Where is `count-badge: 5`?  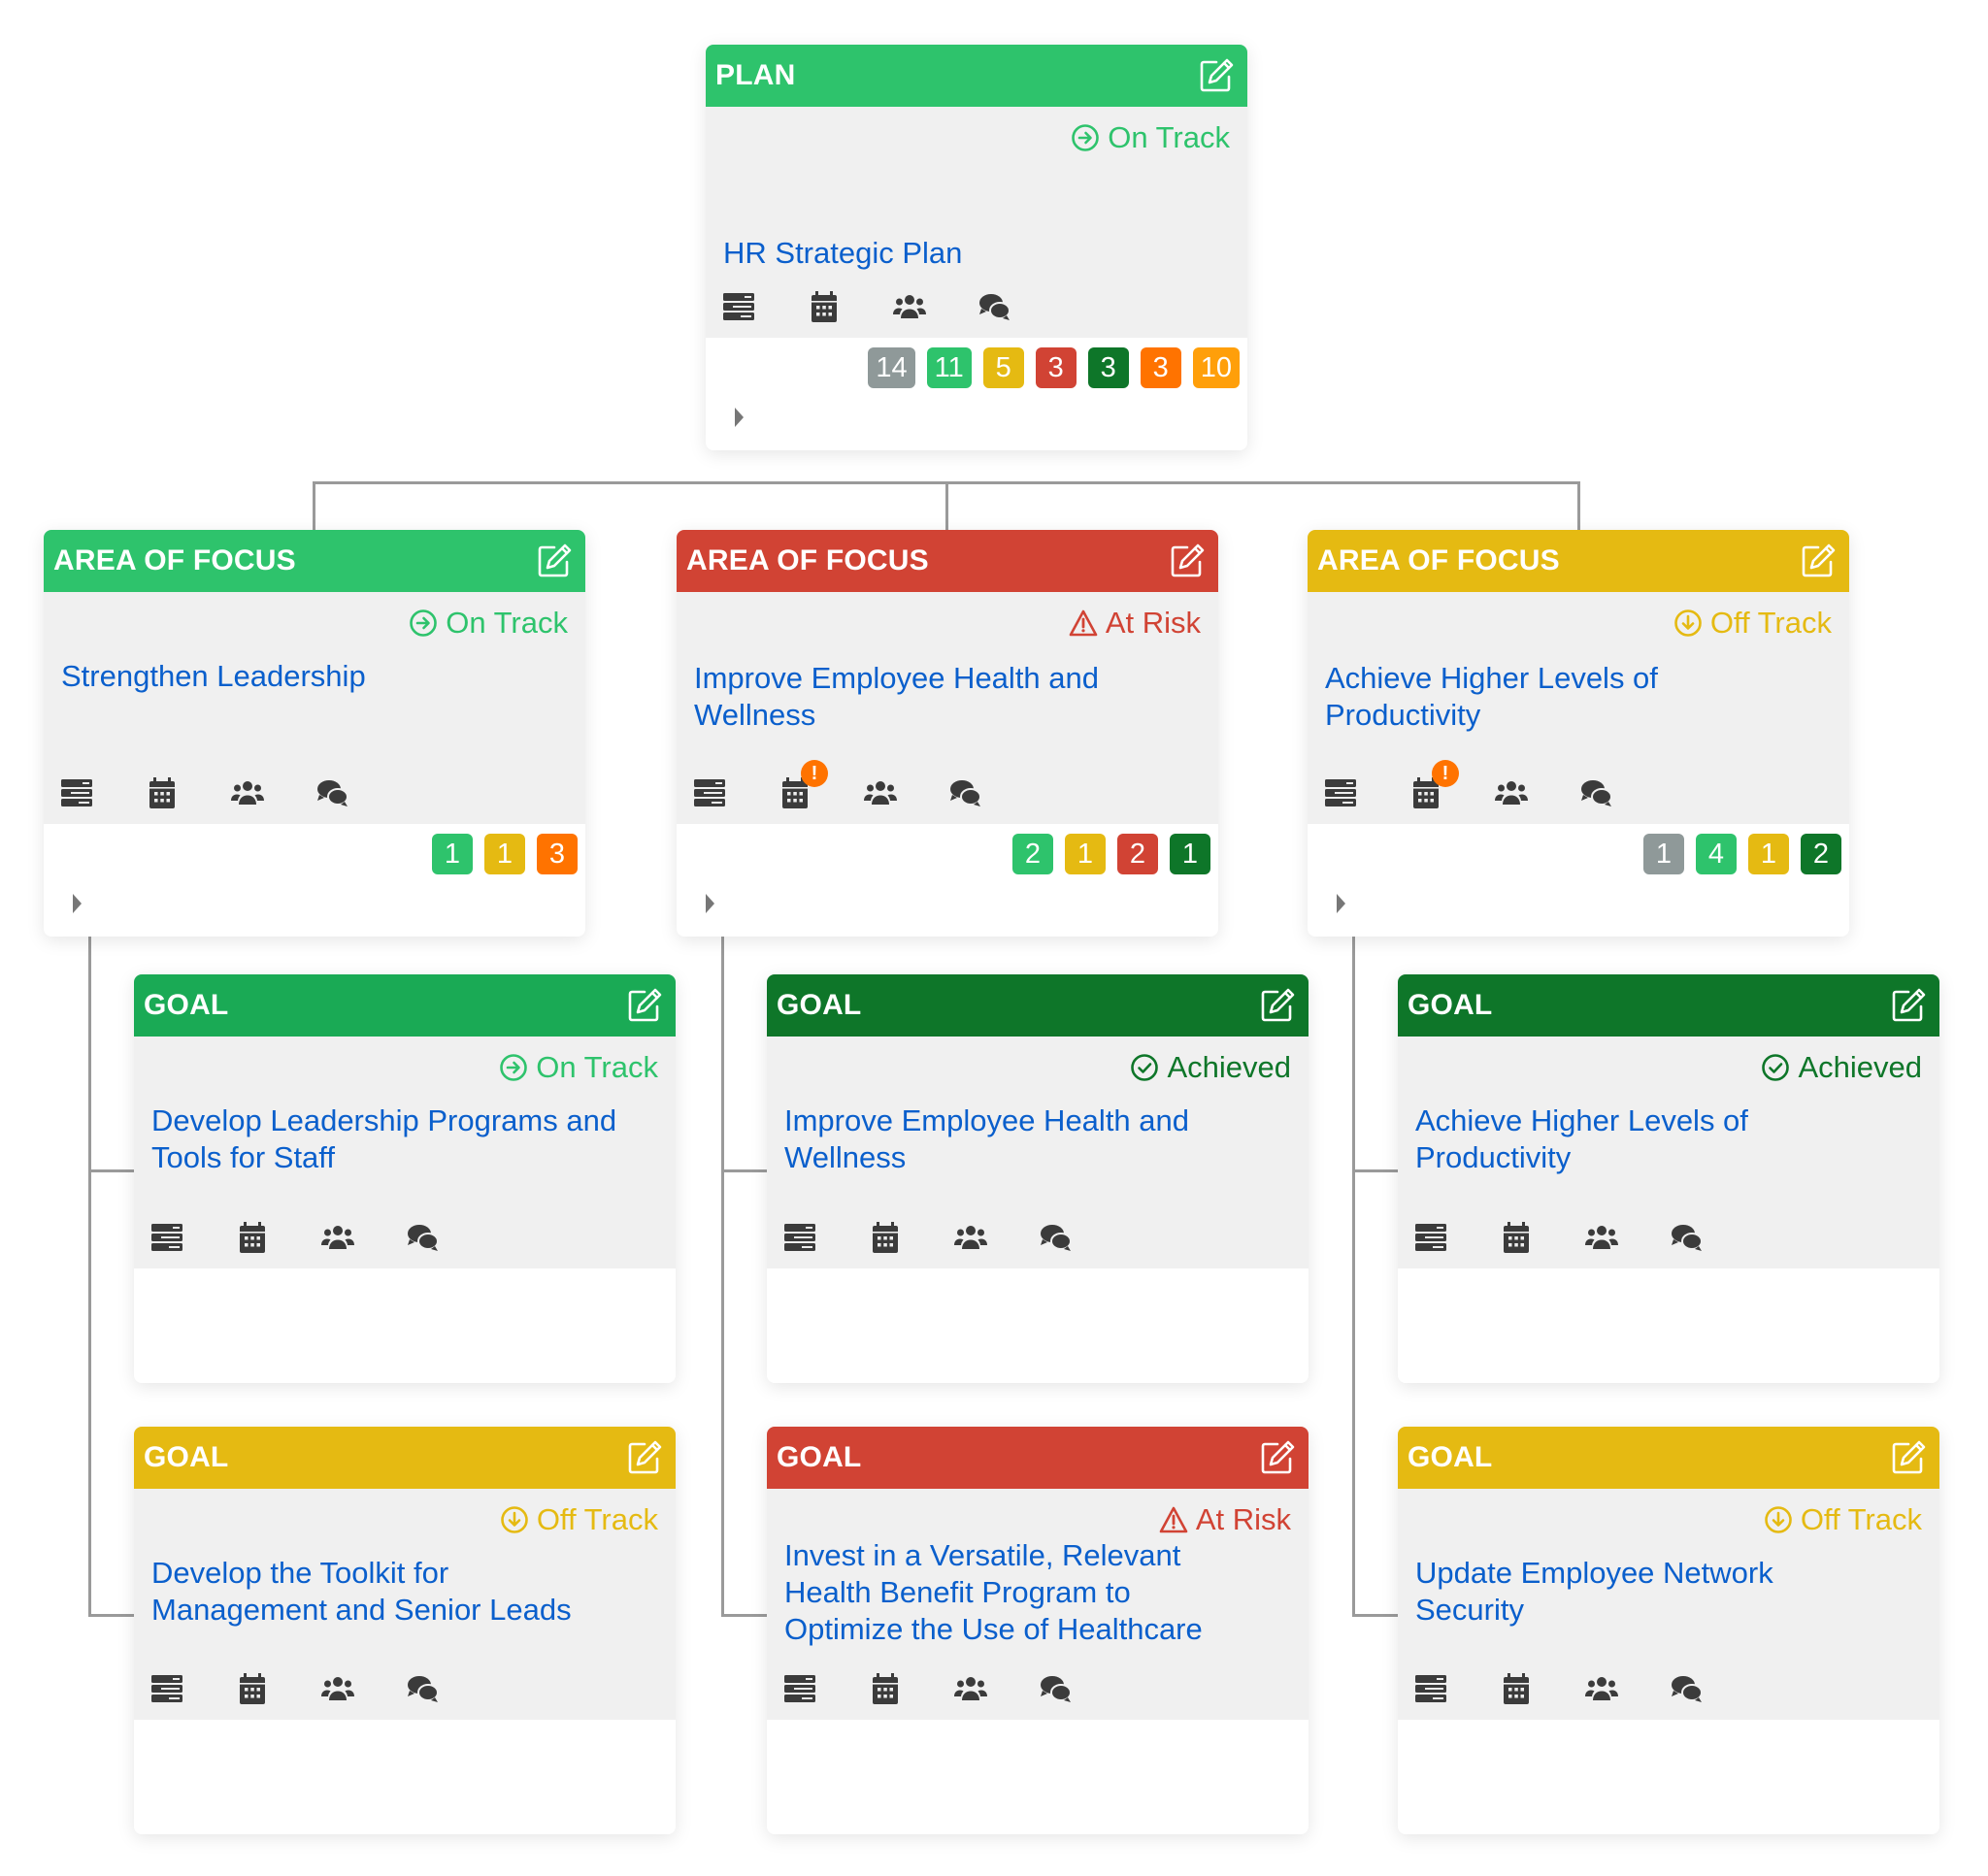 count-badge: 5 is located at coordinates (1003, 367).